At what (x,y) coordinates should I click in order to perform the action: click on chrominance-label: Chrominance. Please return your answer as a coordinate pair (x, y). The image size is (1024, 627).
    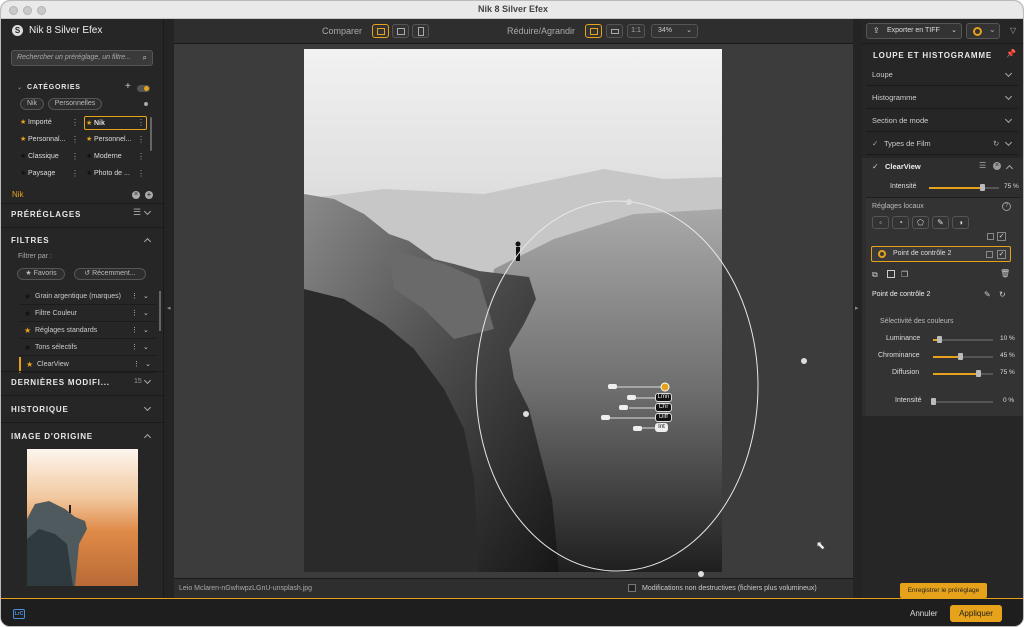
    Looking at the image, I should click on (899, 355).